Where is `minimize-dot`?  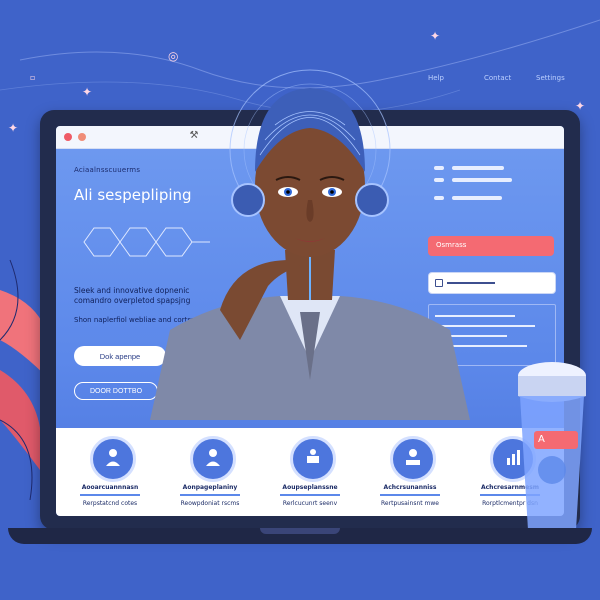 minimize-dot is located at coordinates (82, 137).